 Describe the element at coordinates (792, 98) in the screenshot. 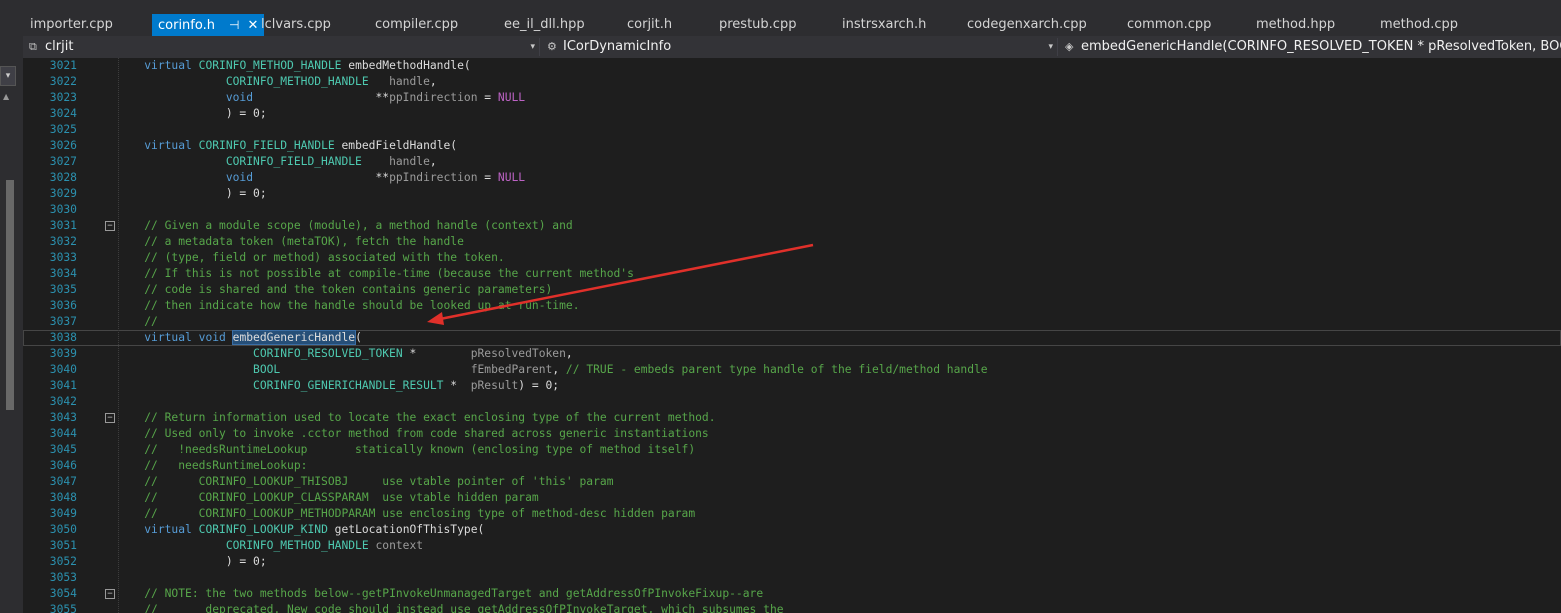

I see `code-line: 3023 void **ppIndirection = NULL` at that location.